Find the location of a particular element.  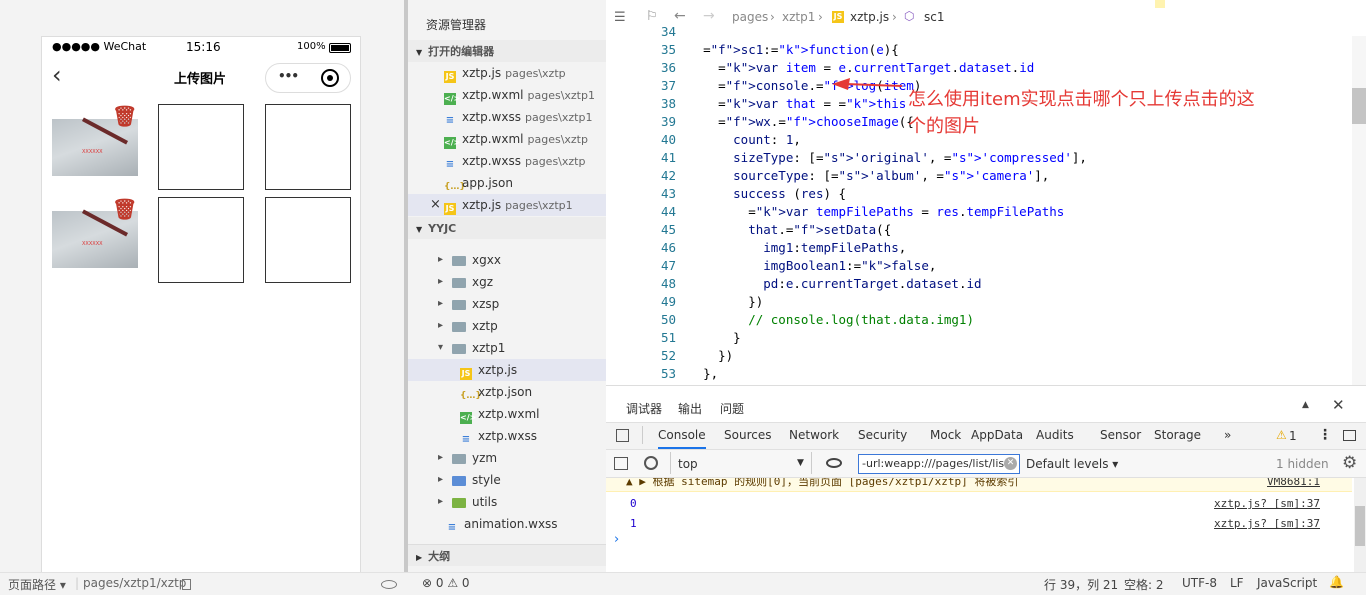

forward-arrow-icon: → is located at coordinates (709, 16).